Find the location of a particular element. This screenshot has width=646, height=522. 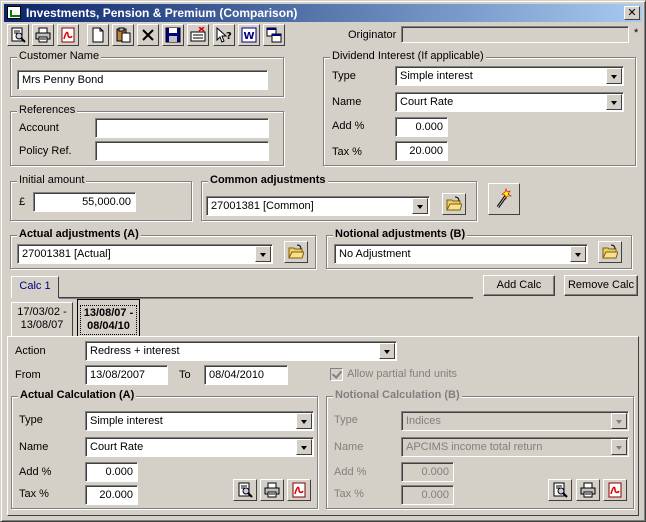

paste-icon is located at coordinates (123, 35).